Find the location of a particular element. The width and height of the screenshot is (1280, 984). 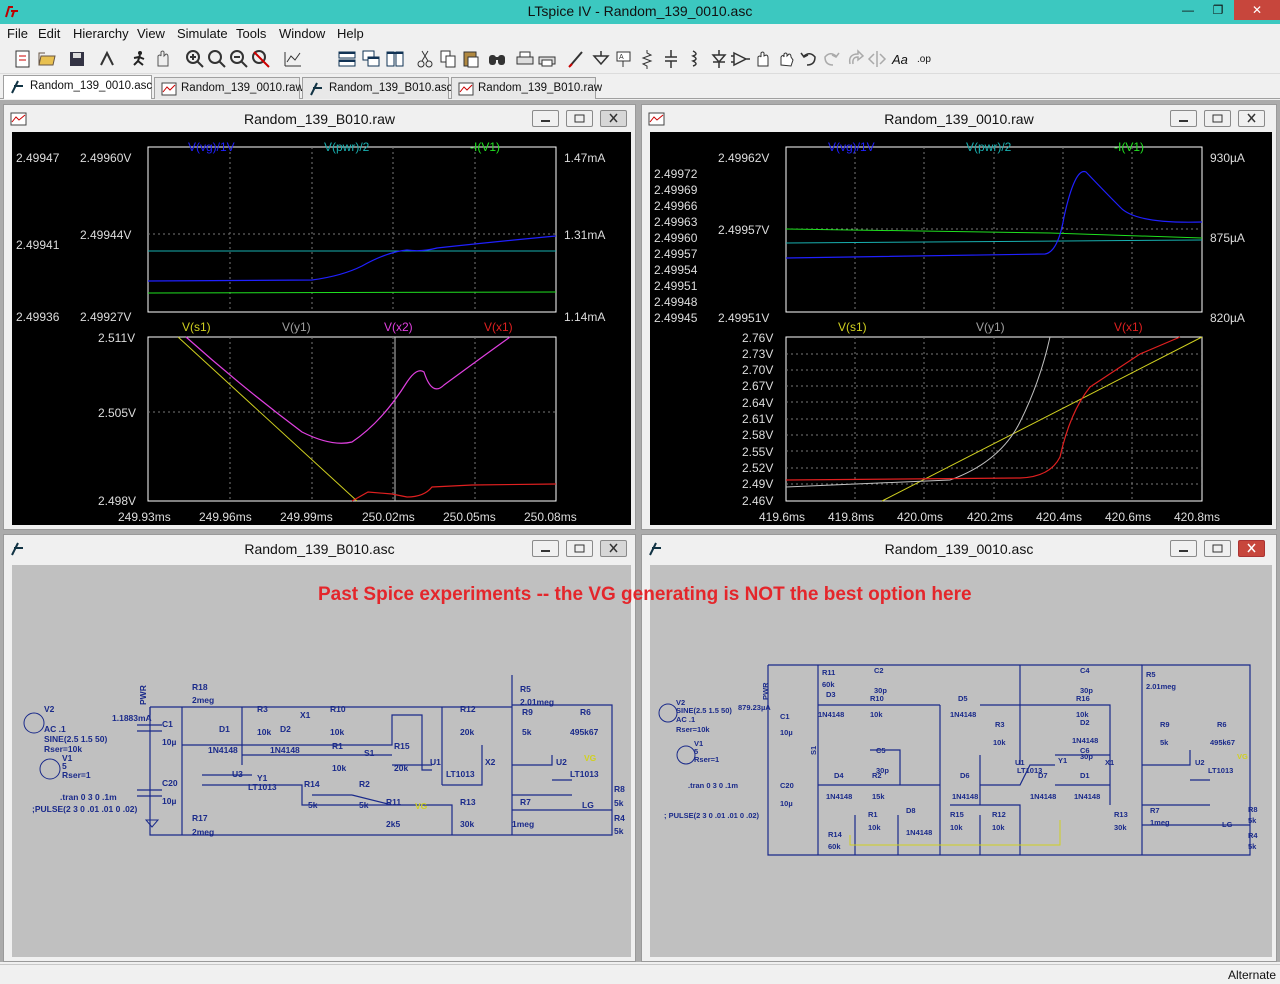

trace-label-x2: V(x2) is located at coordinates (398, 327).